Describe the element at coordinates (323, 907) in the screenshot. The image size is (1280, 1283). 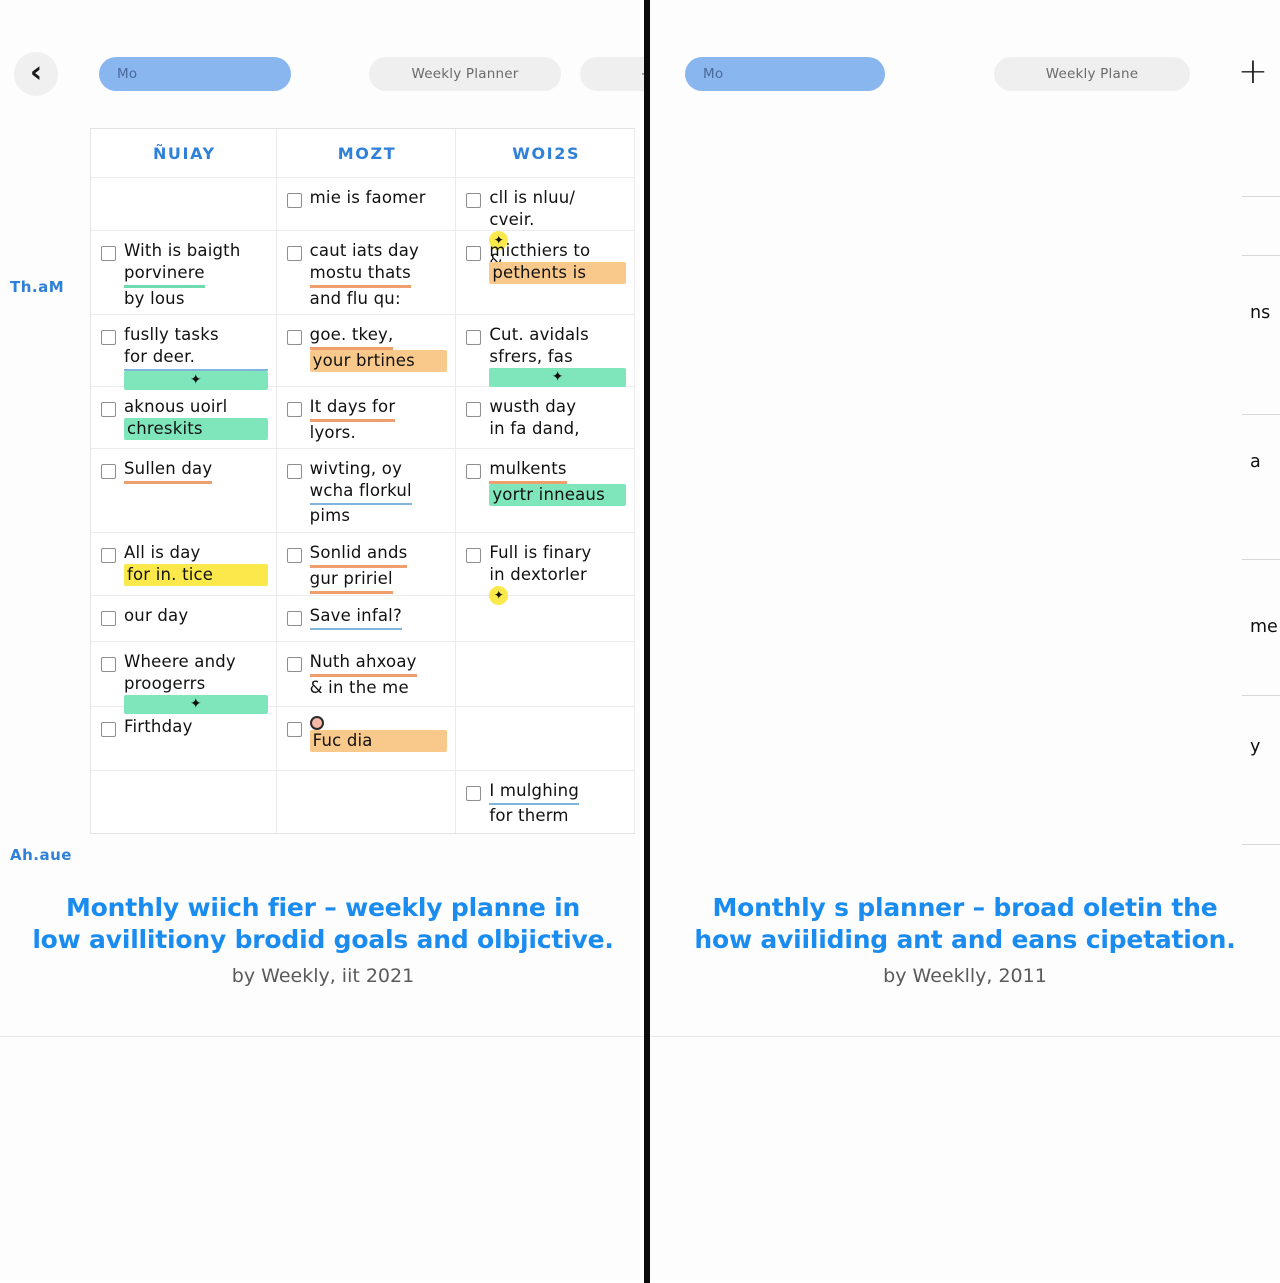
I see `caption-title-line1: Monthly wiich fier – weekly planne in` at that location.